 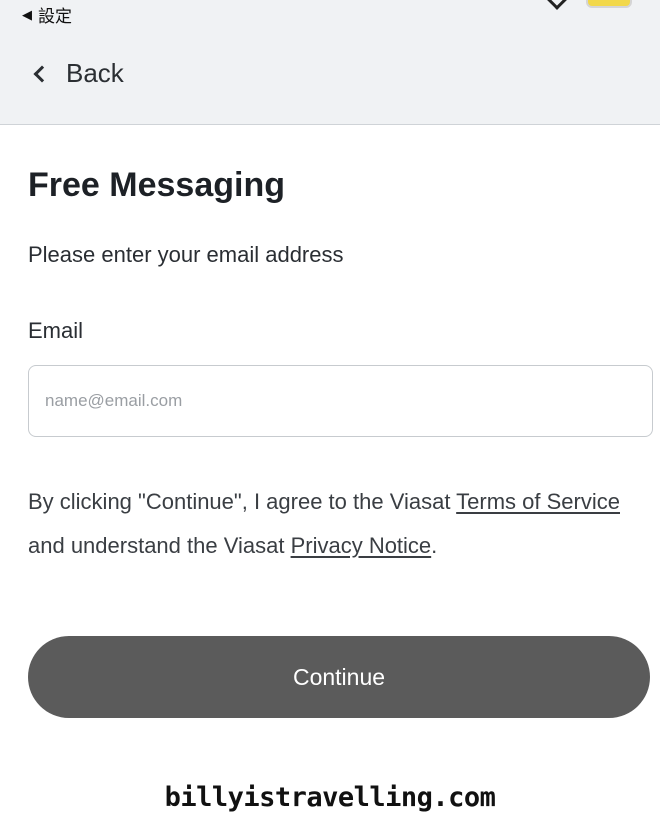 I want to click on email-field, so click(x=340, y=401).